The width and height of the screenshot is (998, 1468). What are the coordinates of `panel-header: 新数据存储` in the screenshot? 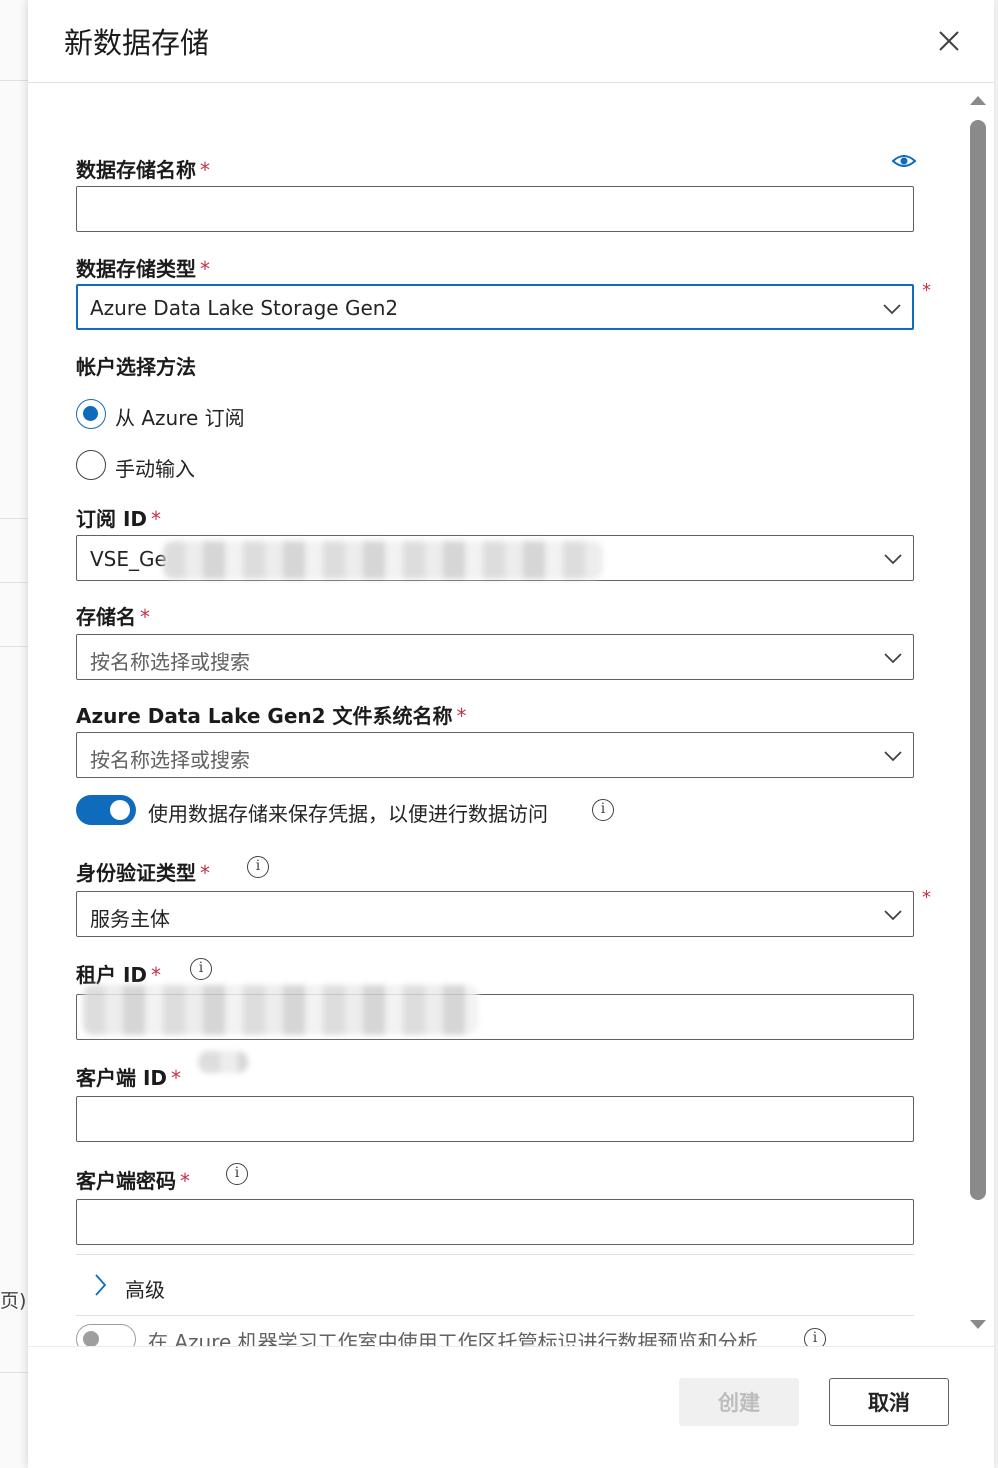 It's located at (511, 41).